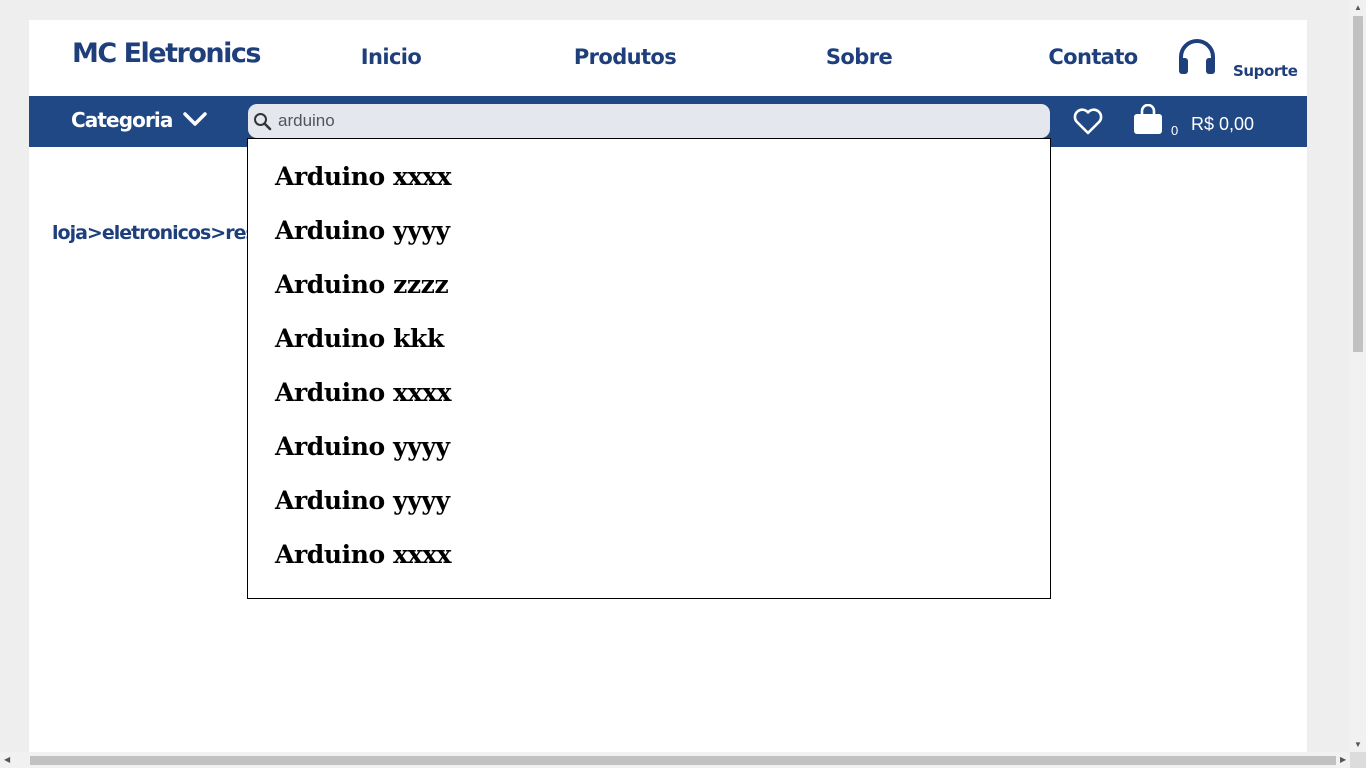 This screenshot has height=768, width=1366. What do you see at coordinates (154, 233) in the screenshot?
I see `breadcrumb: loja>eletronicos>res` at bounding box center [154, 233].